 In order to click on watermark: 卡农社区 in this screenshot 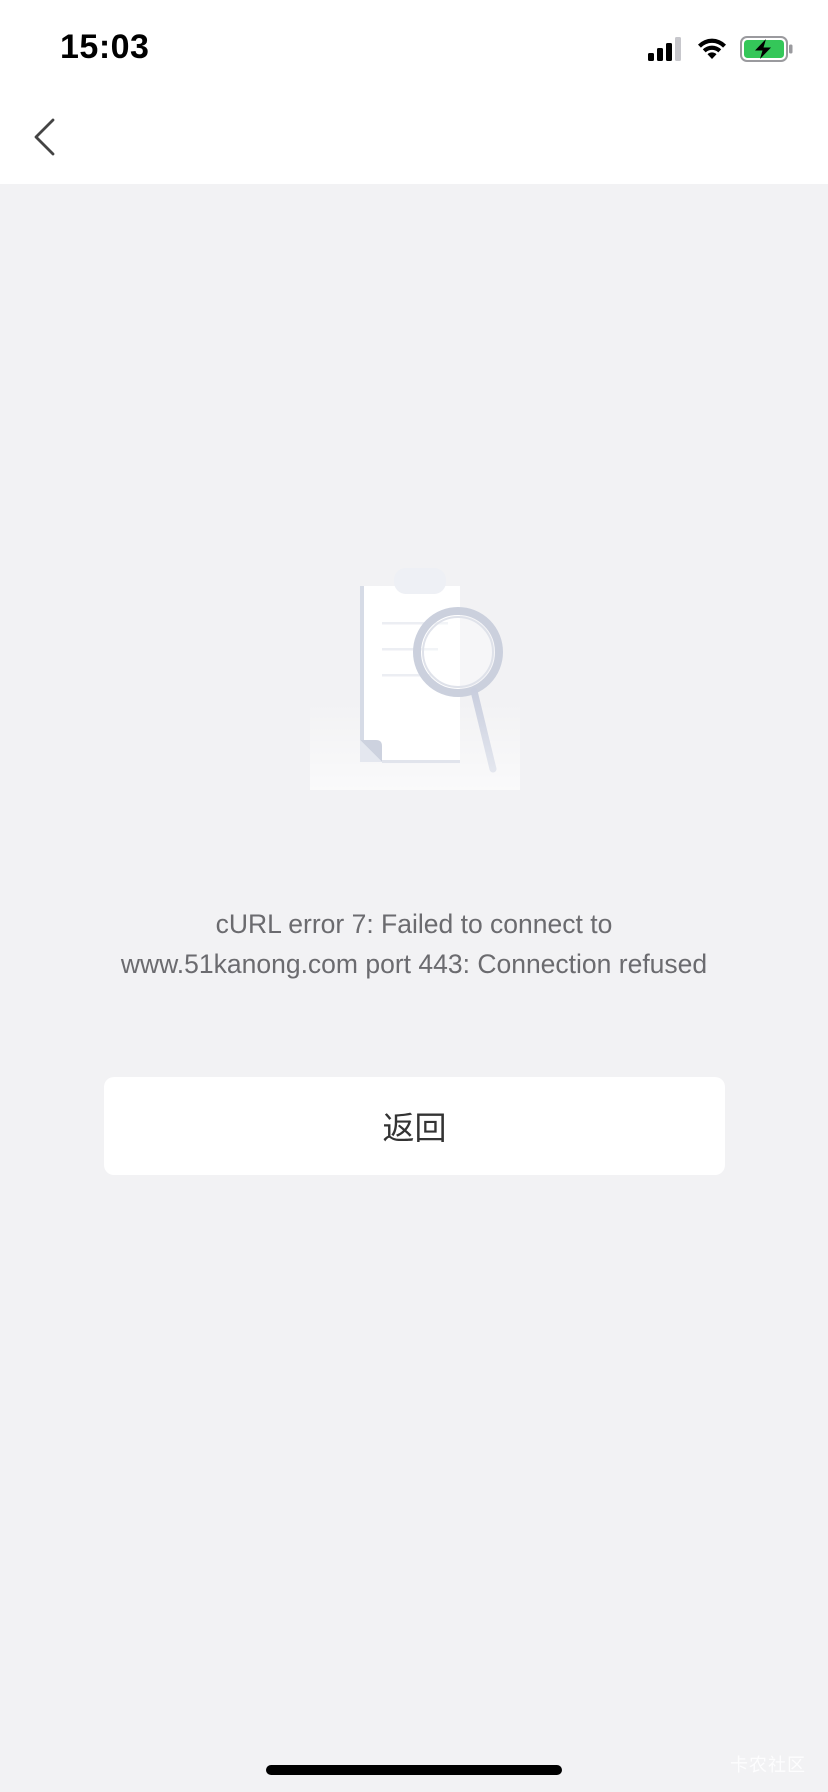, I will do `click(768, 1765)`.